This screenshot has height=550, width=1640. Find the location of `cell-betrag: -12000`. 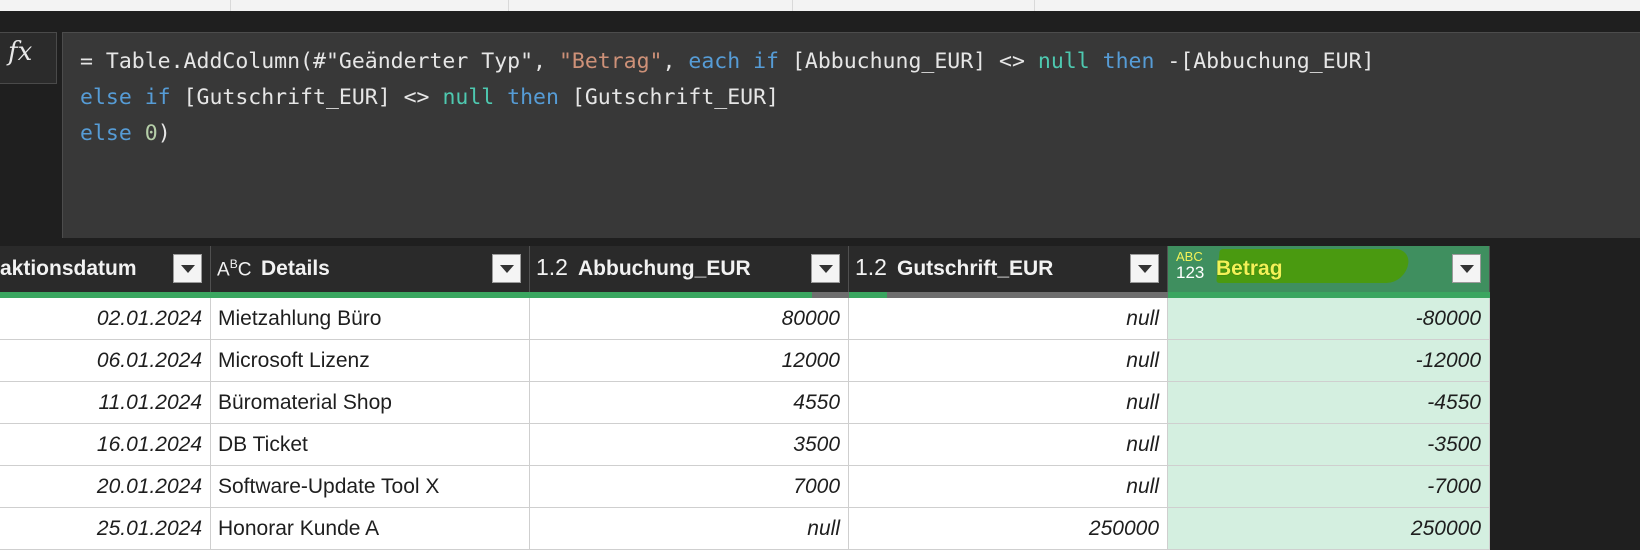

cell-betrag: -12000 is located at coordinates (1329, 361).